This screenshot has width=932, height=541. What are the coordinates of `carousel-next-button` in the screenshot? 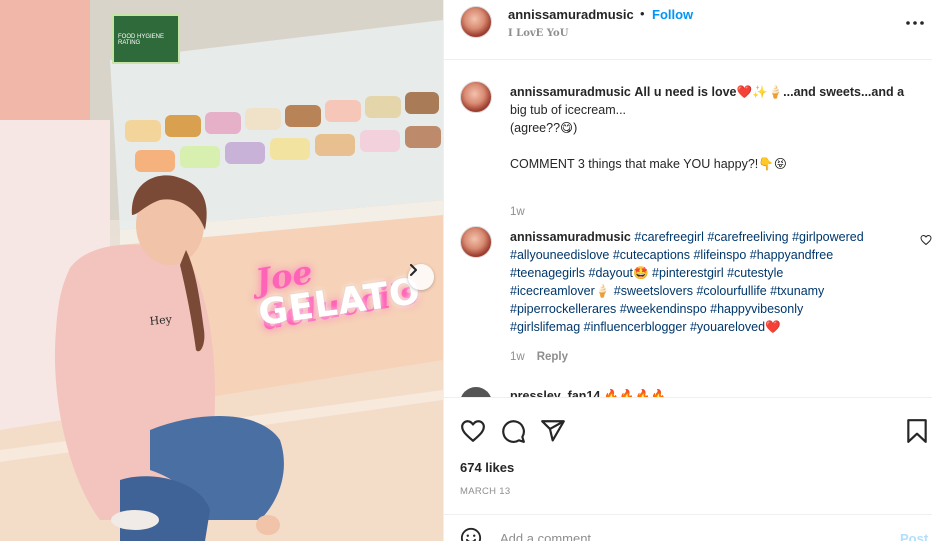 It's located at (421, 277).